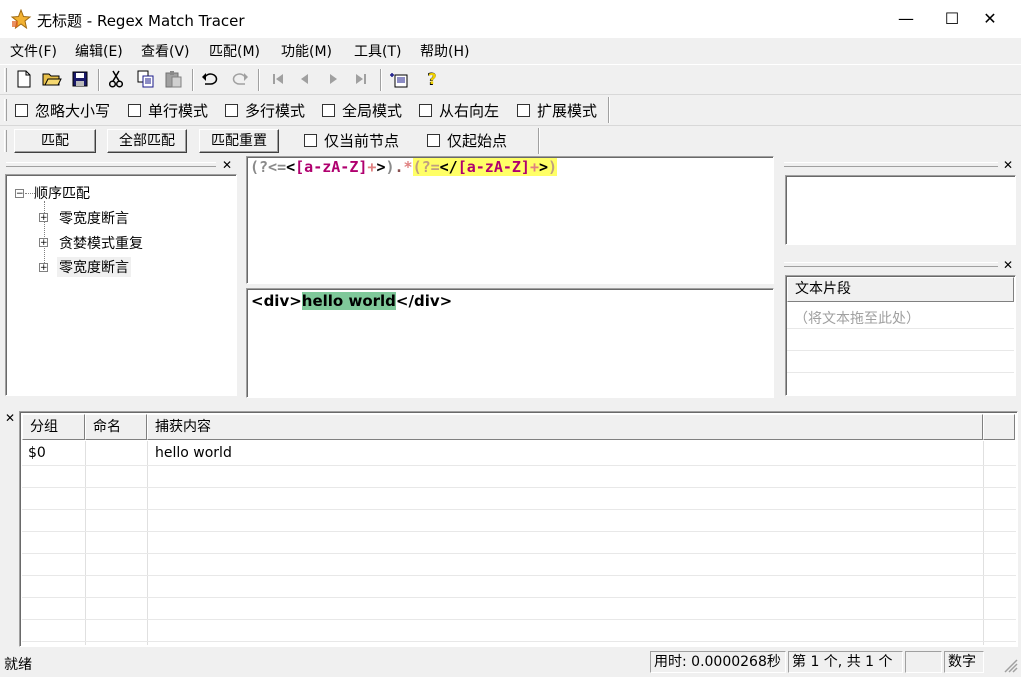  What do you see at coordinates (211, 79) in the screenshot?
I see `undo-icon` at bounding box center [211, 79].